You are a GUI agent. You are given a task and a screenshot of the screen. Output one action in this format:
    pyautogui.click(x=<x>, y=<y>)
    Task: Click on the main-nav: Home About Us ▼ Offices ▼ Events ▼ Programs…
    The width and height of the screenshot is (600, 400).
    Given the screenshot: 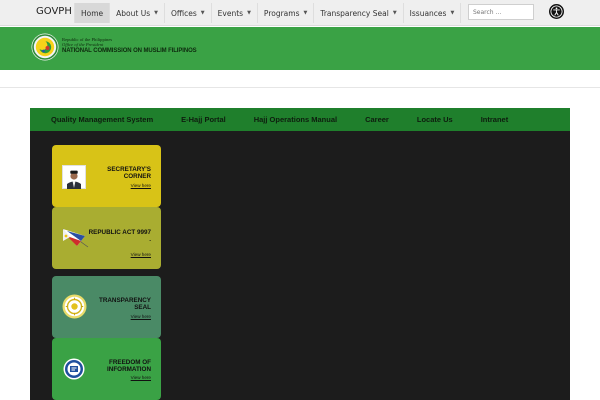 What is the action you would take?
    pyautogui.click(x=268, y=13)
    